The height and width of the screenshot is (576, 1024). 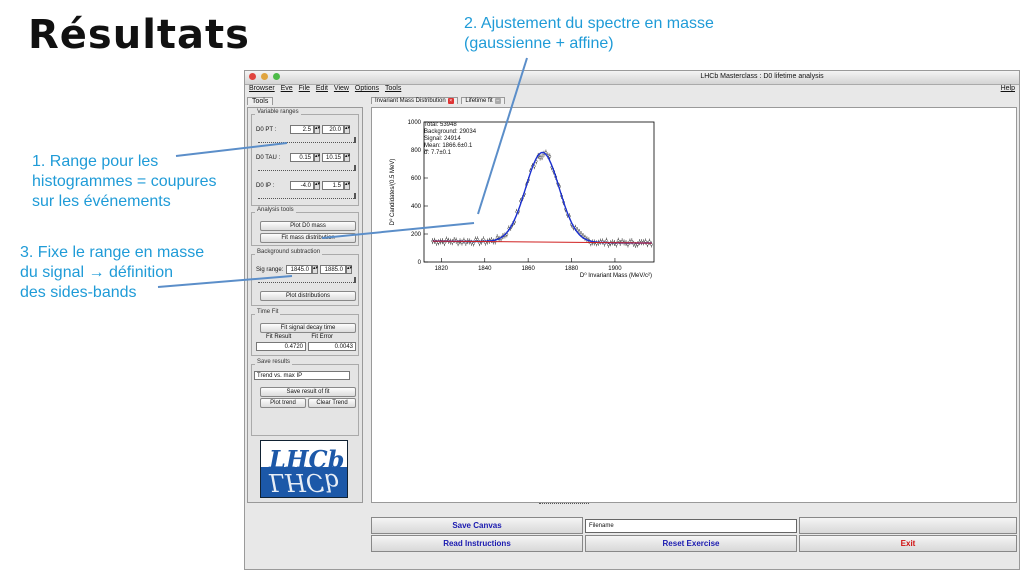 I want to click on x-tick-label-2: 1860, so click(x=528, y=269).